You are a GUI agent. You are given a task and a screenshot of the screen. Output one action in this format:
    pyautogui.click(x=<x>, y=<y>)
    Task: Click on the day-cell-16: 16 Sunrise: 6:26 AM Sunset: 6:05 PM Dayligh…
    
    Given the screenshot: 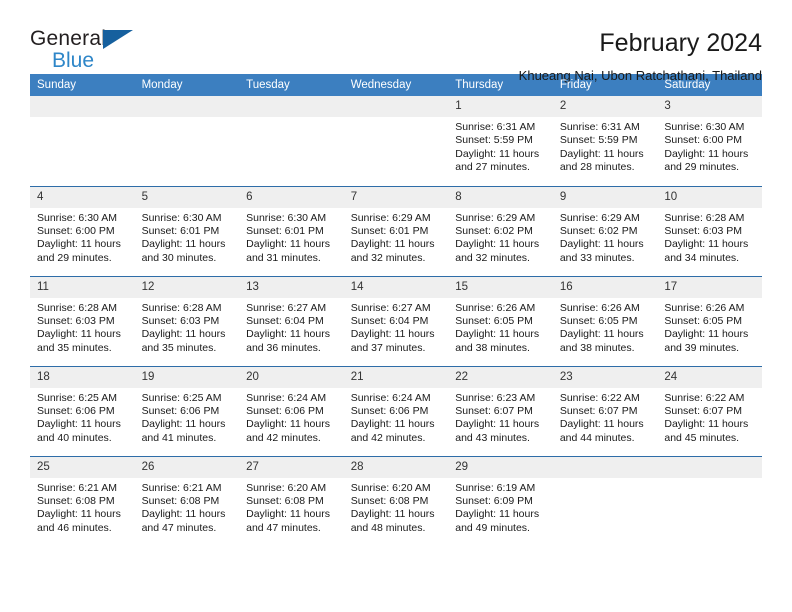 What is the action you would take?
    pyautogui.click(x=605, y=321)
    